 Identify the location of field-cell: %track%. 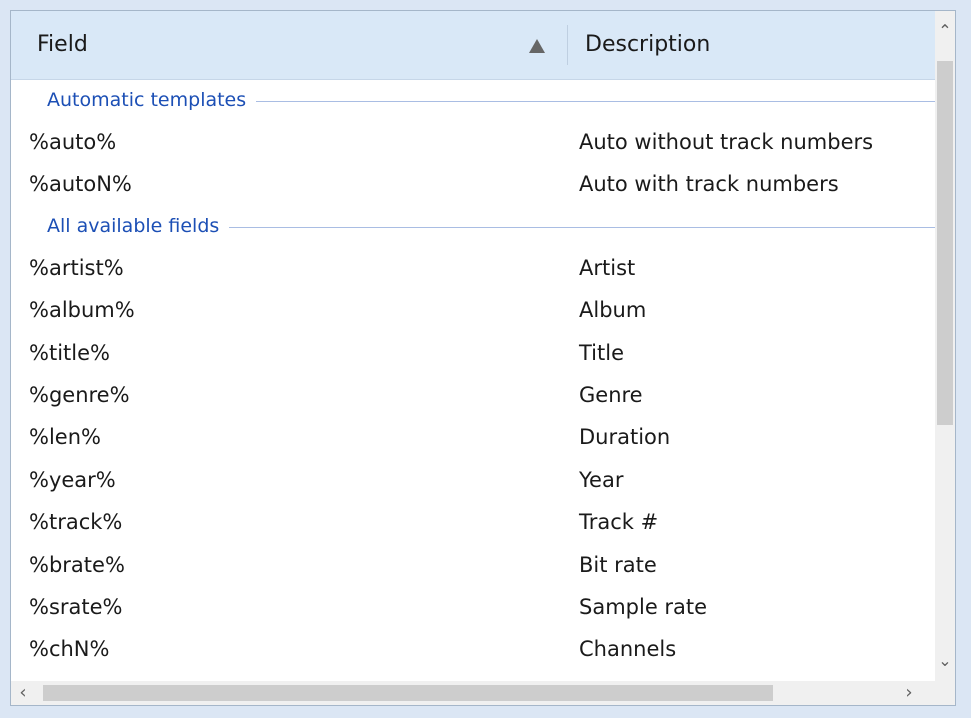
(76, 522).